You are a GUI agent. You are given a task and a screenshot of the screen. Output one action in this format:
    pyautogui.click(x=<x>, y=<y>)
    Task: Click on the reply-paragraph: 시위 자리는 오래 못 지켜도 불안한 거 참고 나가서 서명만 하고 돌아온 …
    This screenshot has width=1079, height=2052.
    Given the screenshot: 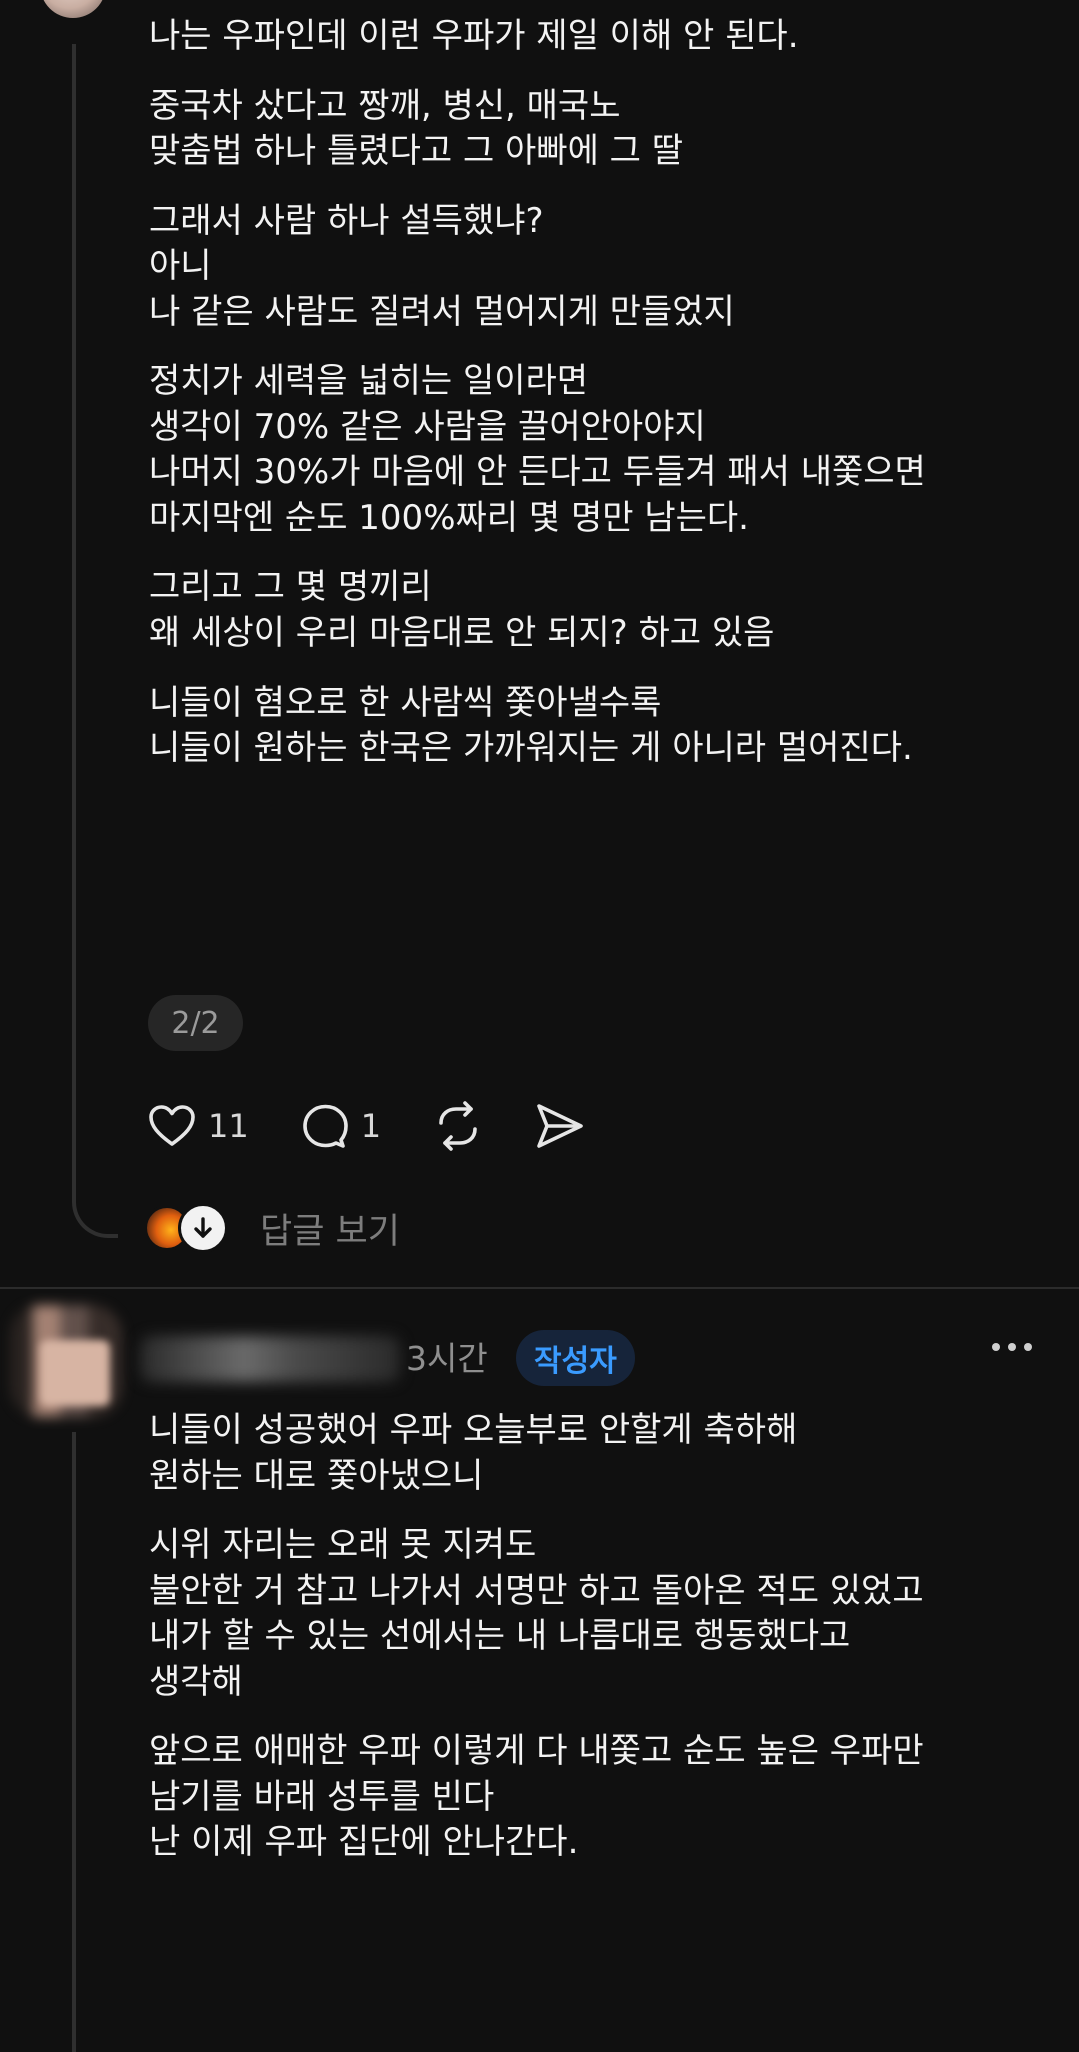 What is the action you would take?
    pyautogui.click(x=604, y=1614)
    